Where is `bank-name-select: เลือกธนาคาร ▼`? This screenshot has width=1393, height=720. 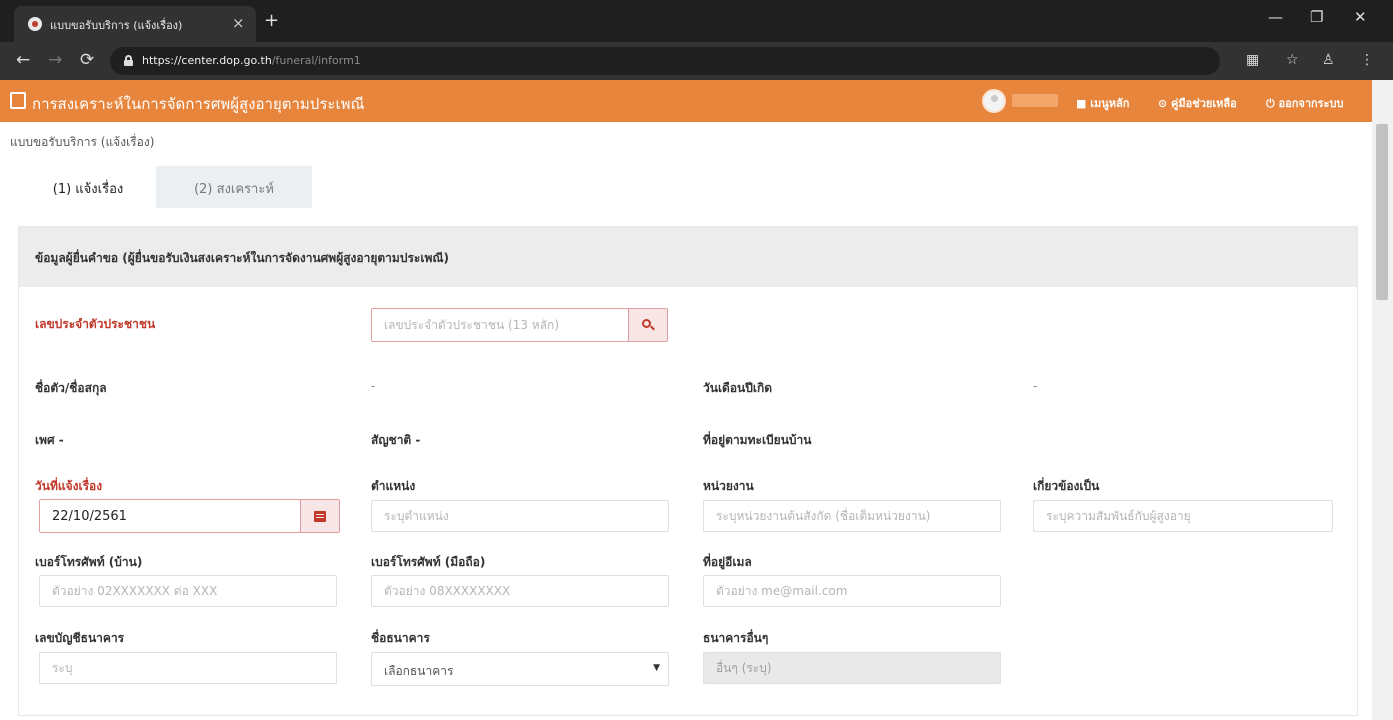
bank-name-select: เลือกธนาคาร ▼ is located at coordinates (520, 669).